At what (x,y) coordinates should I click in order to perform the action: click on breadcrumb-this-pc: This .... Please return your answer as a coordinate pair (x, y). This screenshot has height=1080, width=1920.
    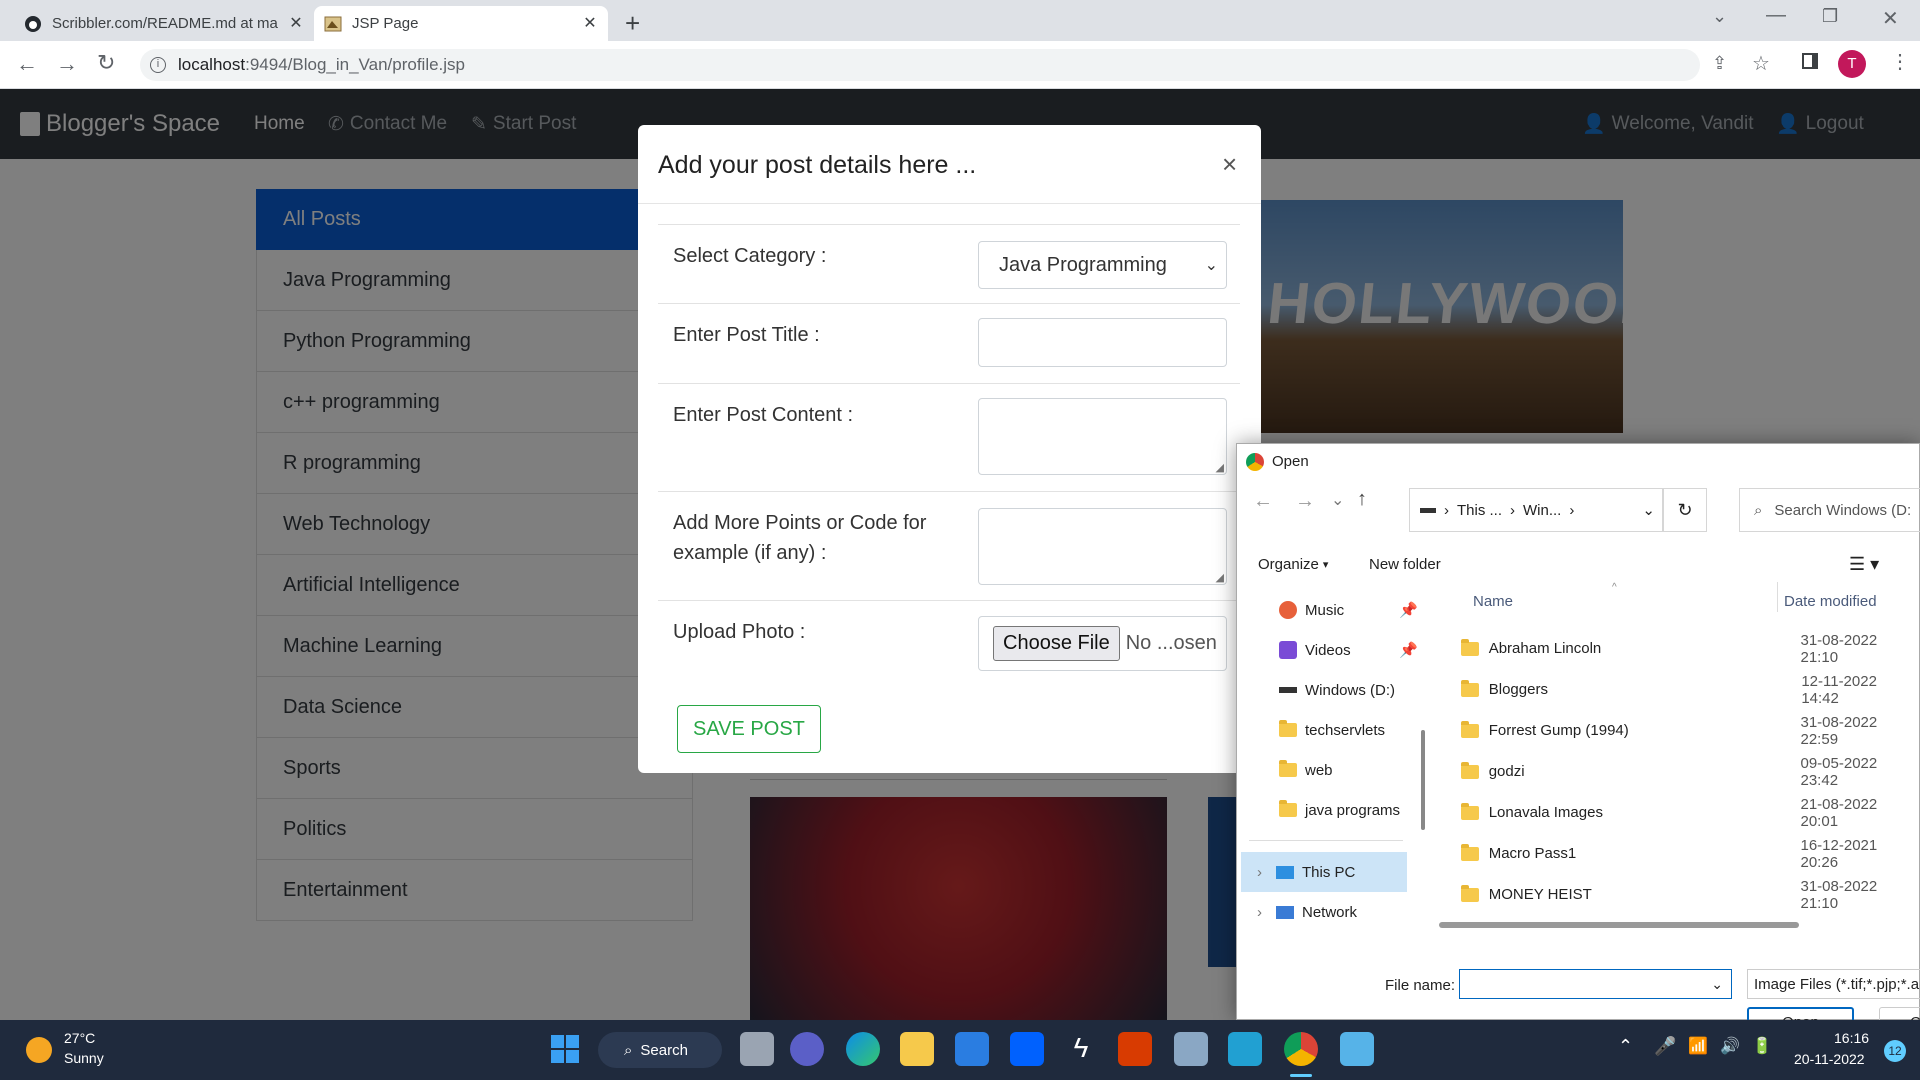
    Looking at the image, I should click on (1479, 510).